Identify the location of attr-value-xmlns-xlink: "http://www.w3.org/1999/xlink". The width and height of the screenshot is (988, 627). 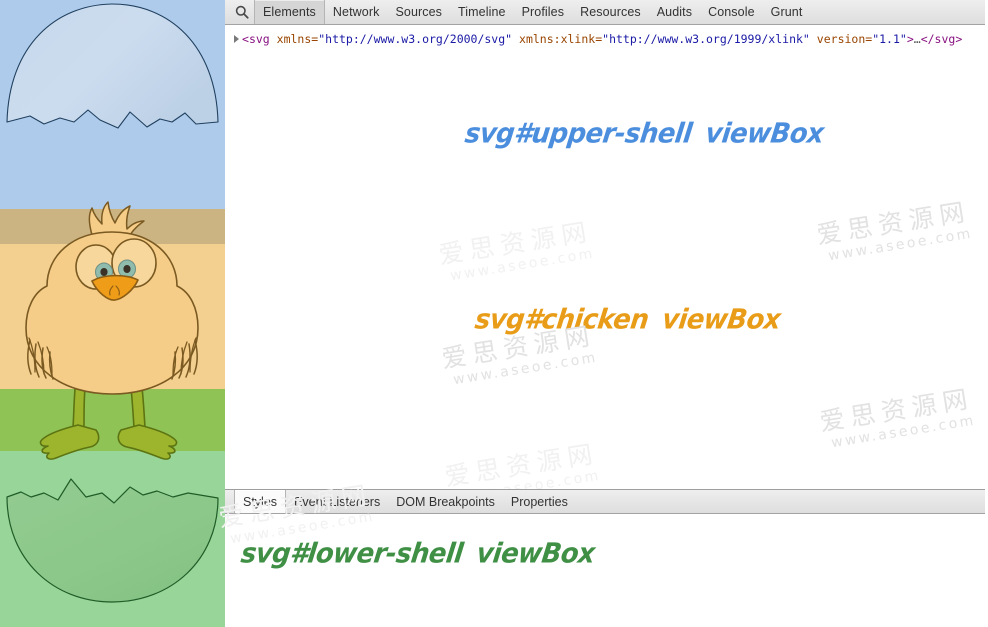
(706, 39).